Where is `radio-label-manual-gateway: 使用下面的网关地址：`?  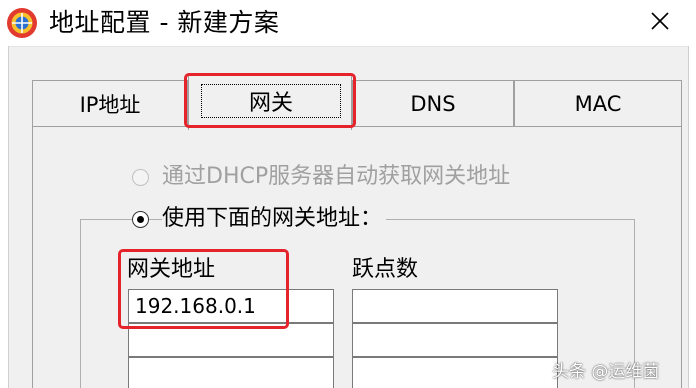
radio-label-manual-gateway: 使用下面的网关地址： is located at coordinates (274, 219).